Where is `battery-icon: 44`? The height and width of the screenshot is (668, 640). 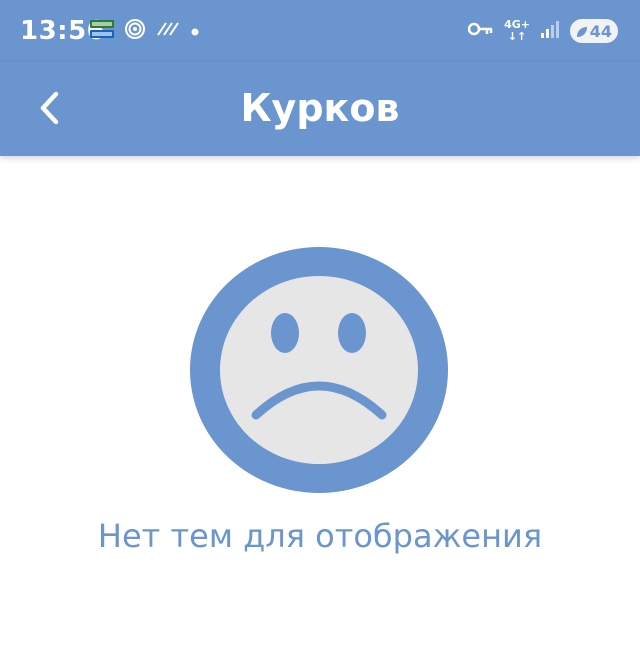 battery-icon: 44 is located at coordinates (594, 31).